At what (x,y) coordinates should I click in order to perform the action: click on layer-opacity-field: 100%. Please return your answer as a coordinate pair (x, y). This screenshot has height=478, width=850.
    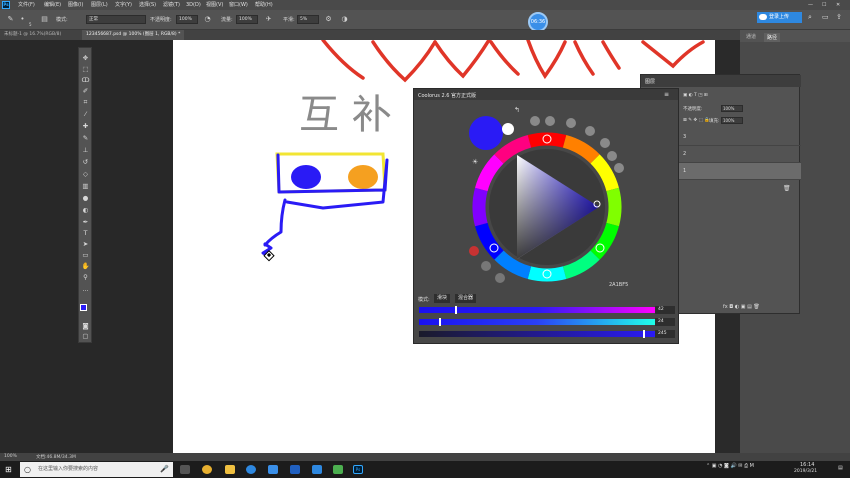
    Looking at the image, I should click on (732, 108).